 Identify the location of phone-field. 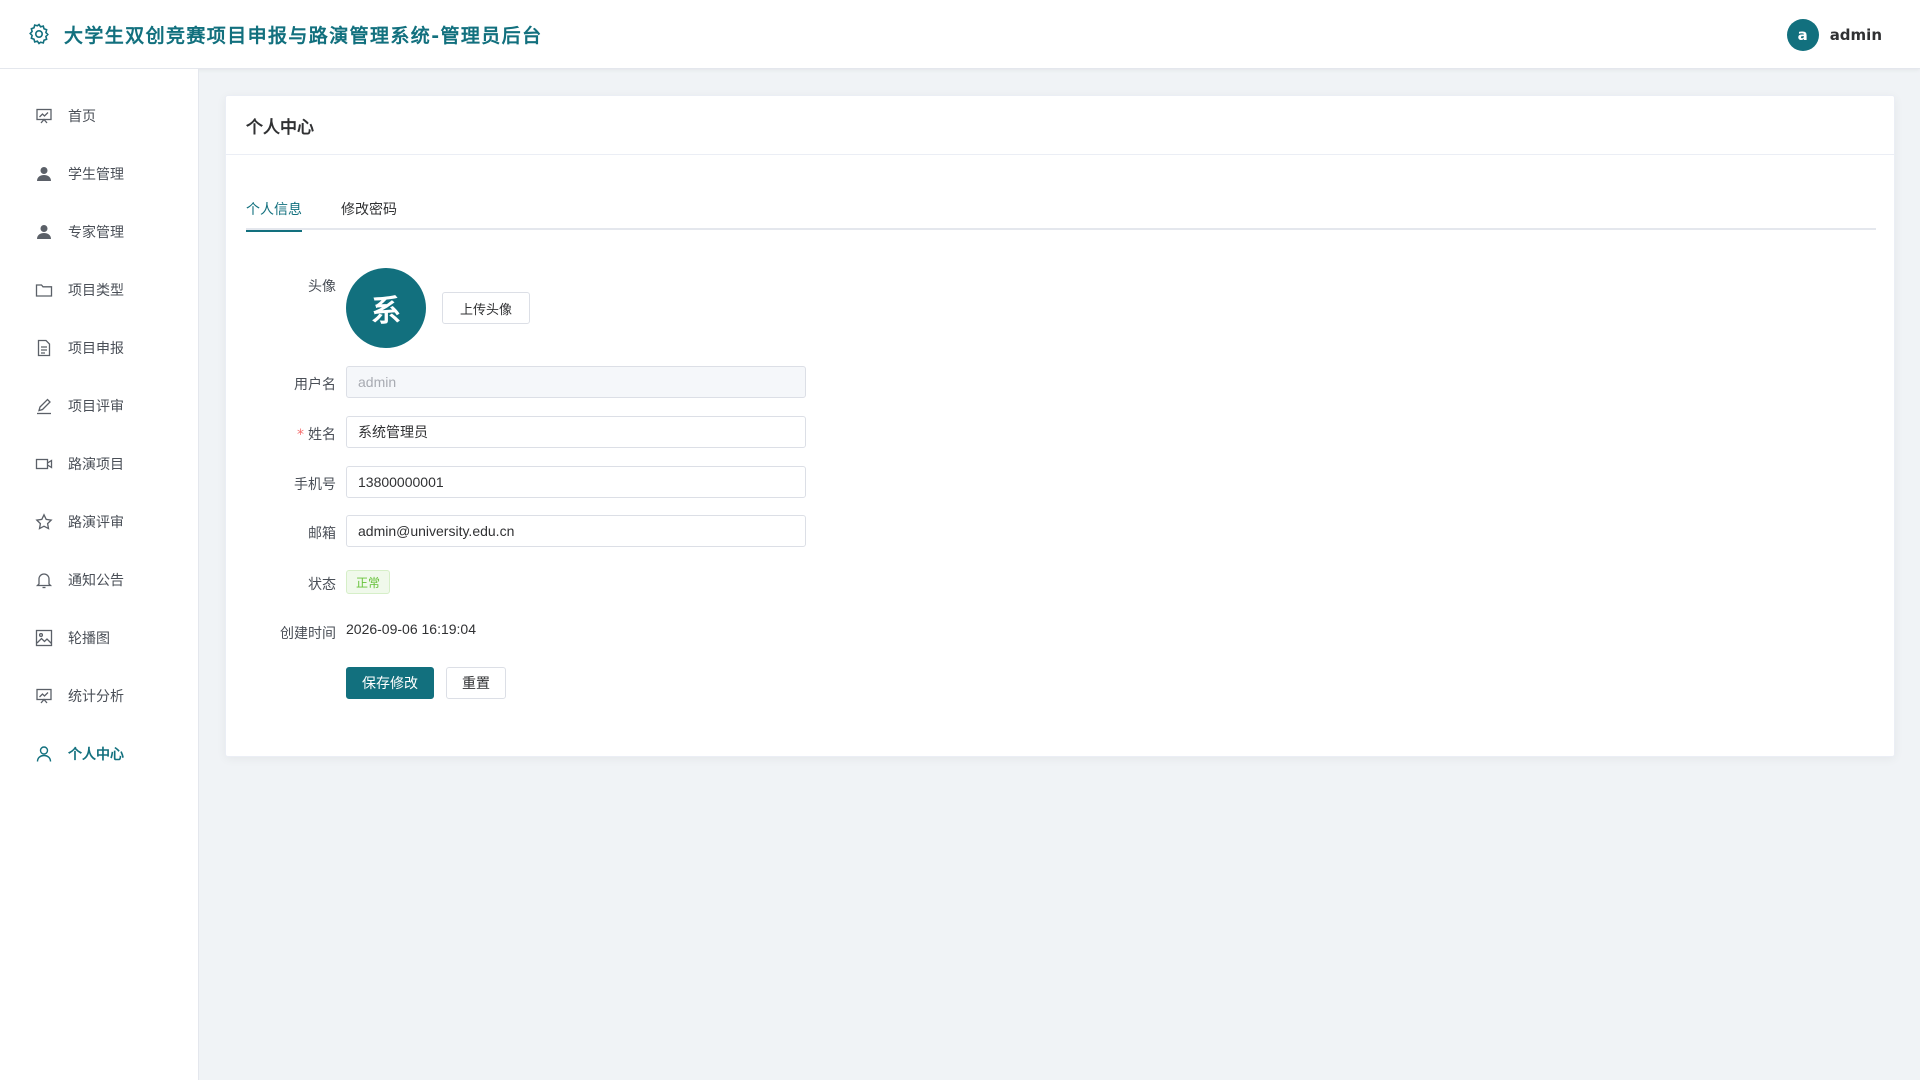
(576, 482).